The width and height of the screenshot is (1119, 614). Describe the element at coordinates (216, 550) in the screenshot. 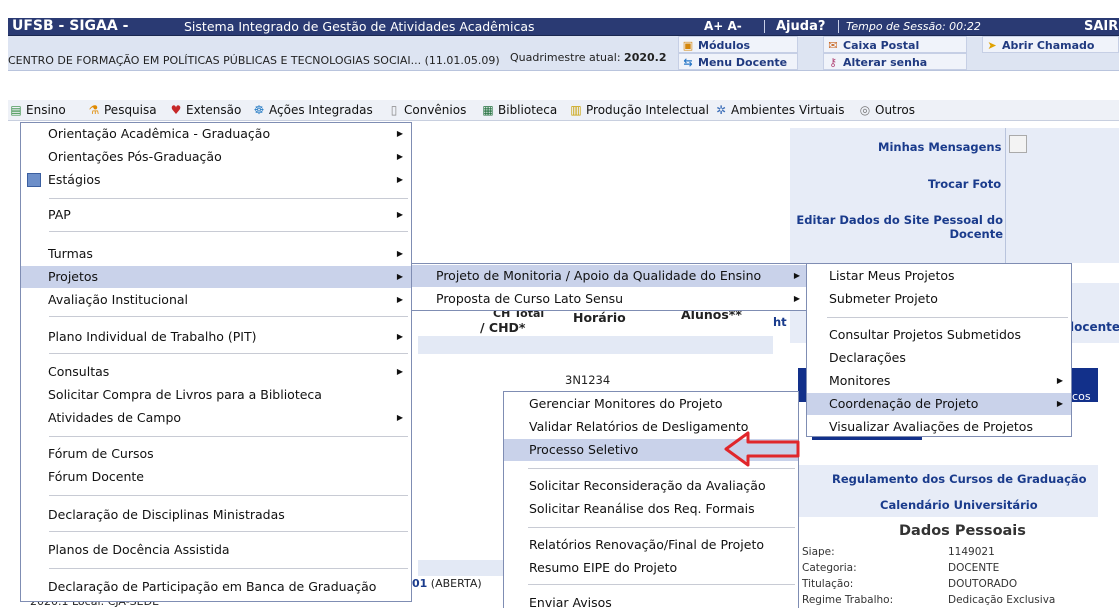

I see `menu-item-docencia-assistida: Planos de Docência Assistida` at that location.